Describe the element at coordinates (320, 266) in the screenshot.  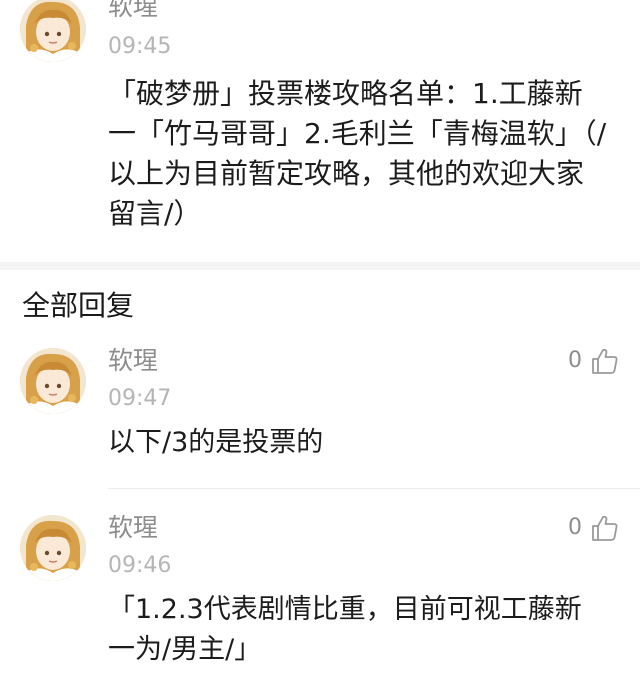
I see `section-divider` at that location.